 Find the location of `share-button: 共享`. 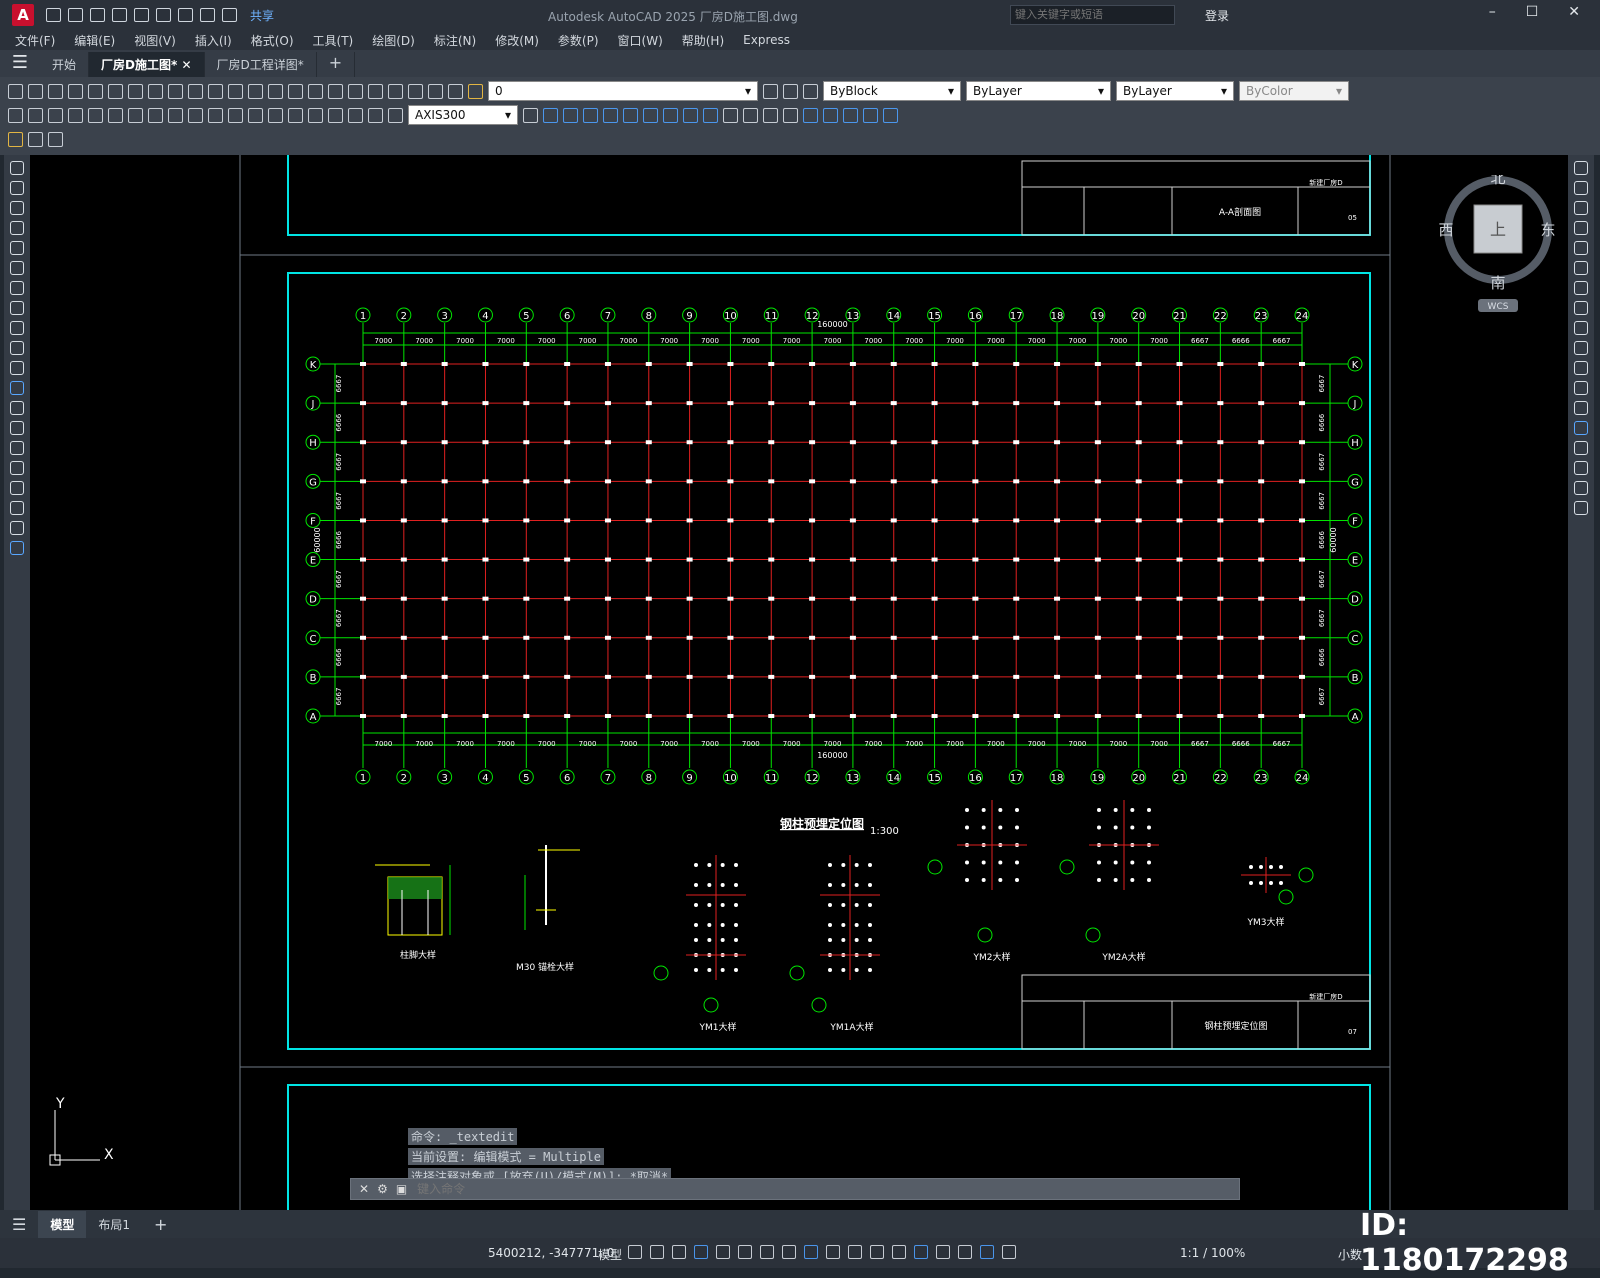

share-button: 共享 is located at coordinates (262, 15).